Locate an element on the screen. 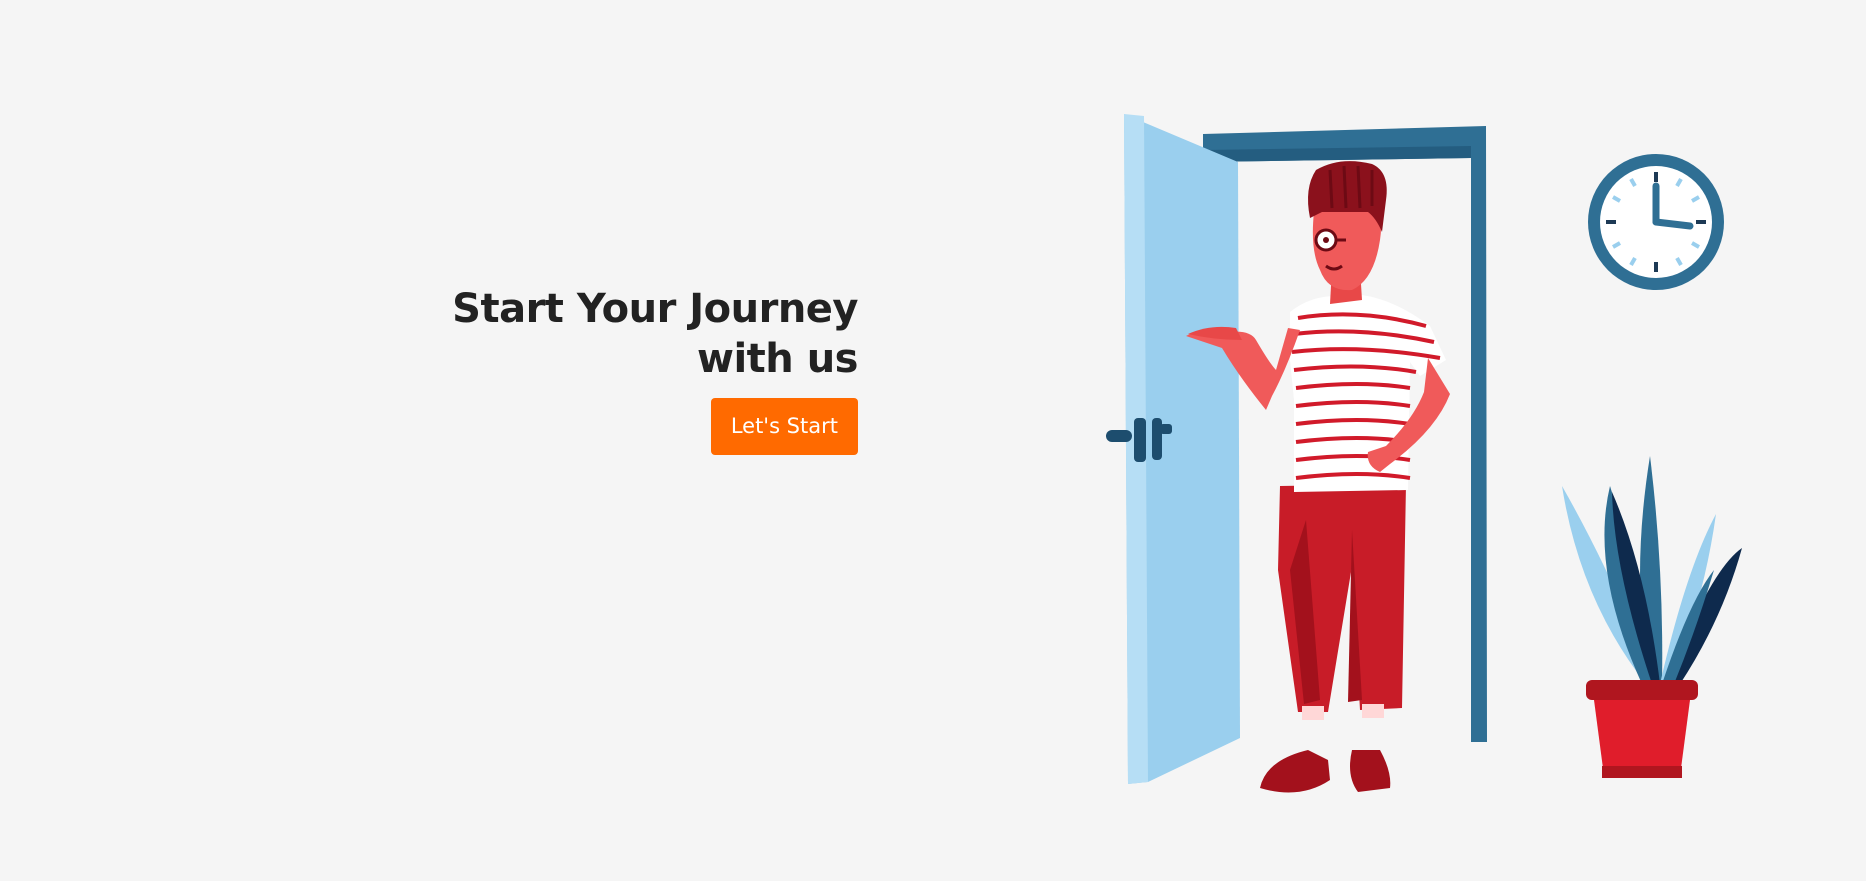 This screenshot has width=1866, height=881. page-title: Start Your Journey with us is located at coordinates (648, 334).